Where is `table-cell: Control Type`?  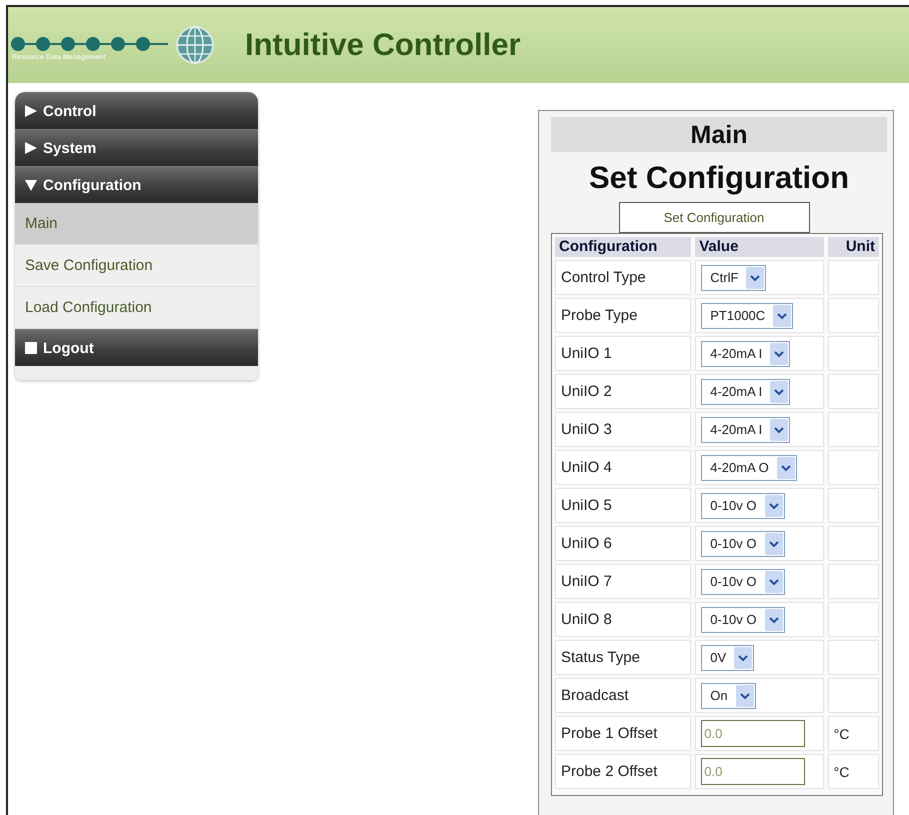
table-cell: Control Type is located at coordinates (623, 277).